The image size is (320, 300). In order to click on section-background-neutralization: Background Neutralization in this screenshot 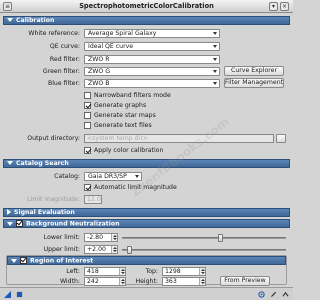, I will do `click(146, 223)`.